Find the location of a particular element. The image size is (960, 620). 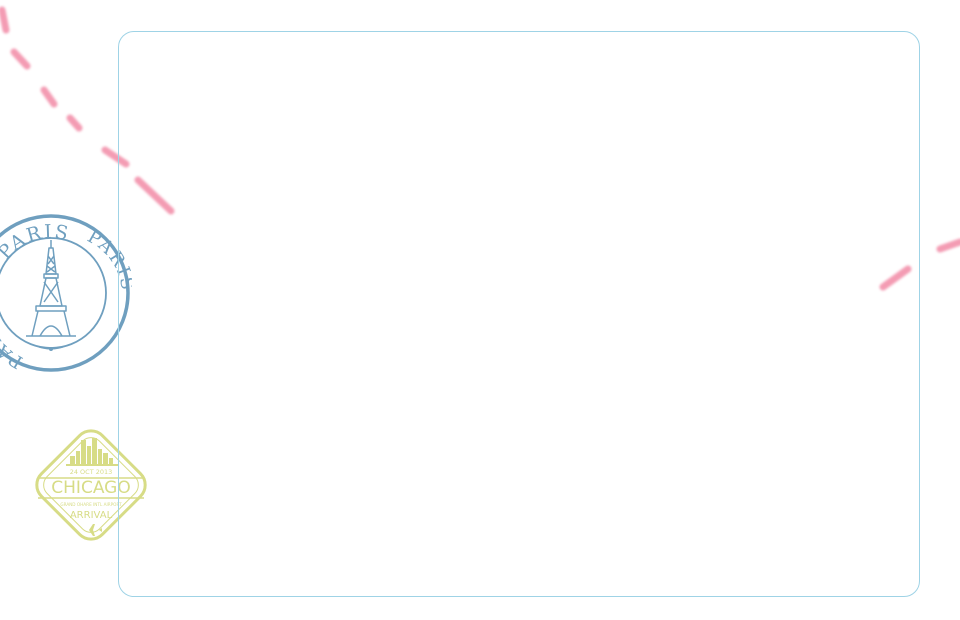

airplane-icon is located at coordinates (92, 530).